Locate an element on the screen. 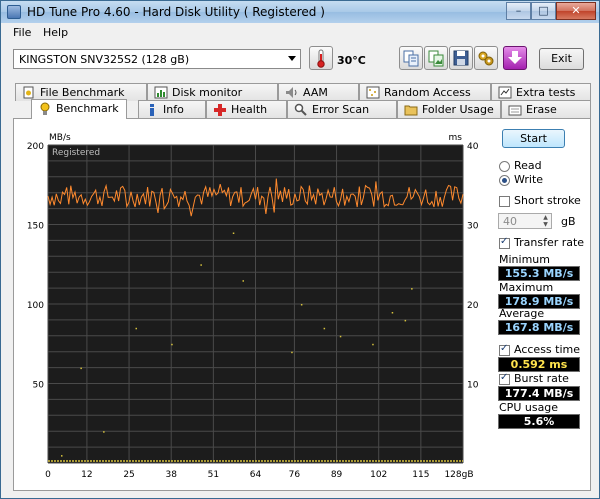 This screenshot has width=600, height=499. burst-rate-label: Burst rate is located at coordinates (541, 378).